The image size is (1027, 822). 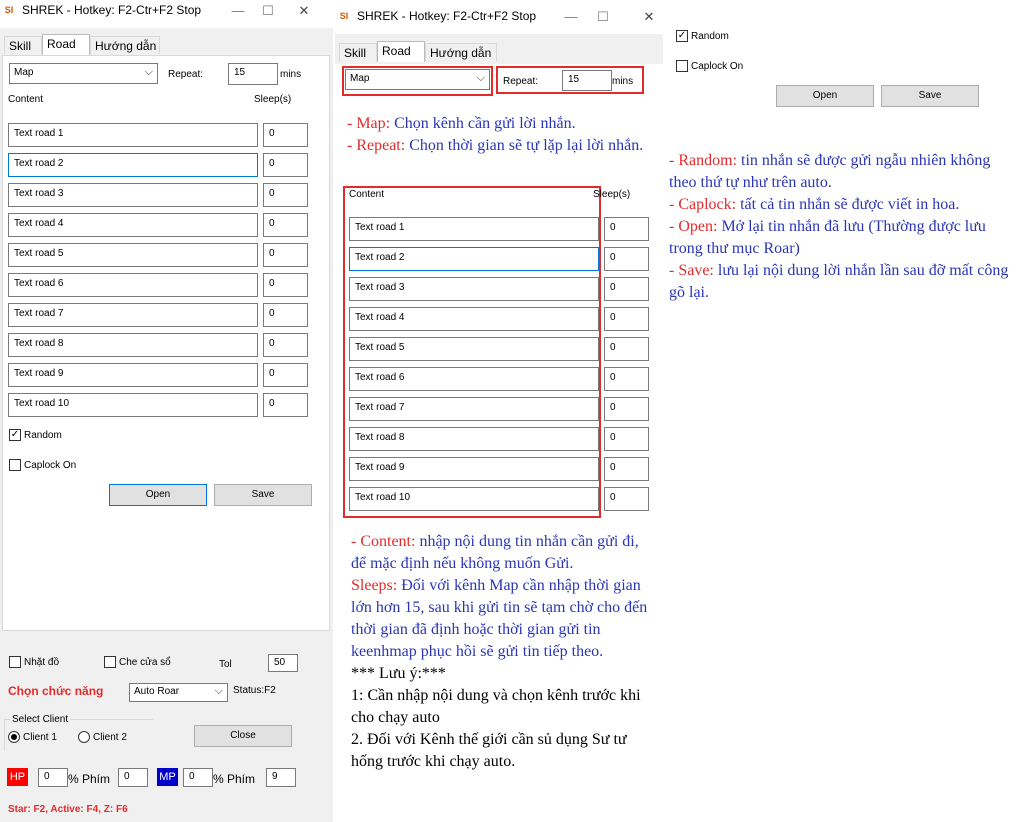 I want to click on hp-key-value: 0, so click(x=127, y=776).